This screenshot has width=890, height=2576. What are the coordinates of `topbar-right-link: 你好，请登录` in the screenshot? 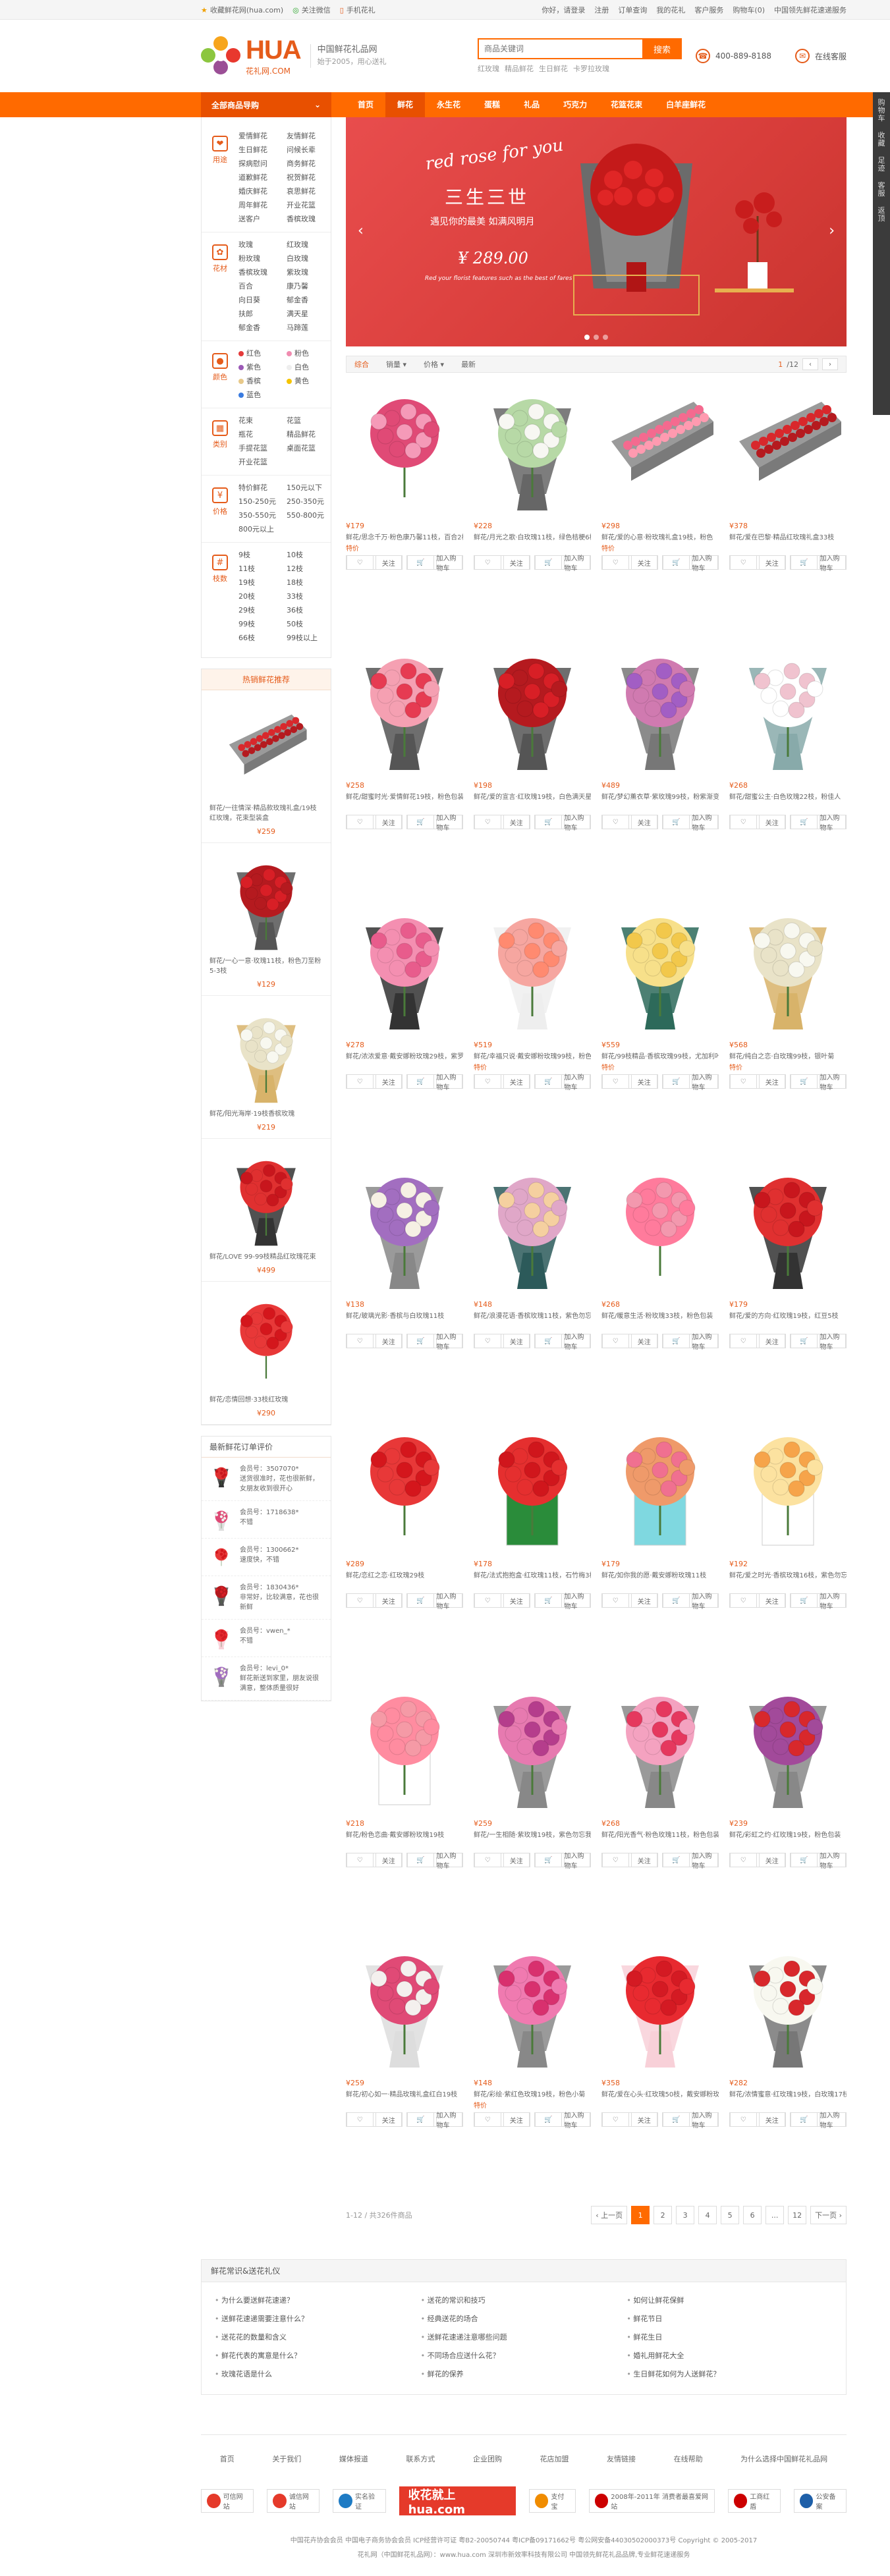 It's located at (563, 10).